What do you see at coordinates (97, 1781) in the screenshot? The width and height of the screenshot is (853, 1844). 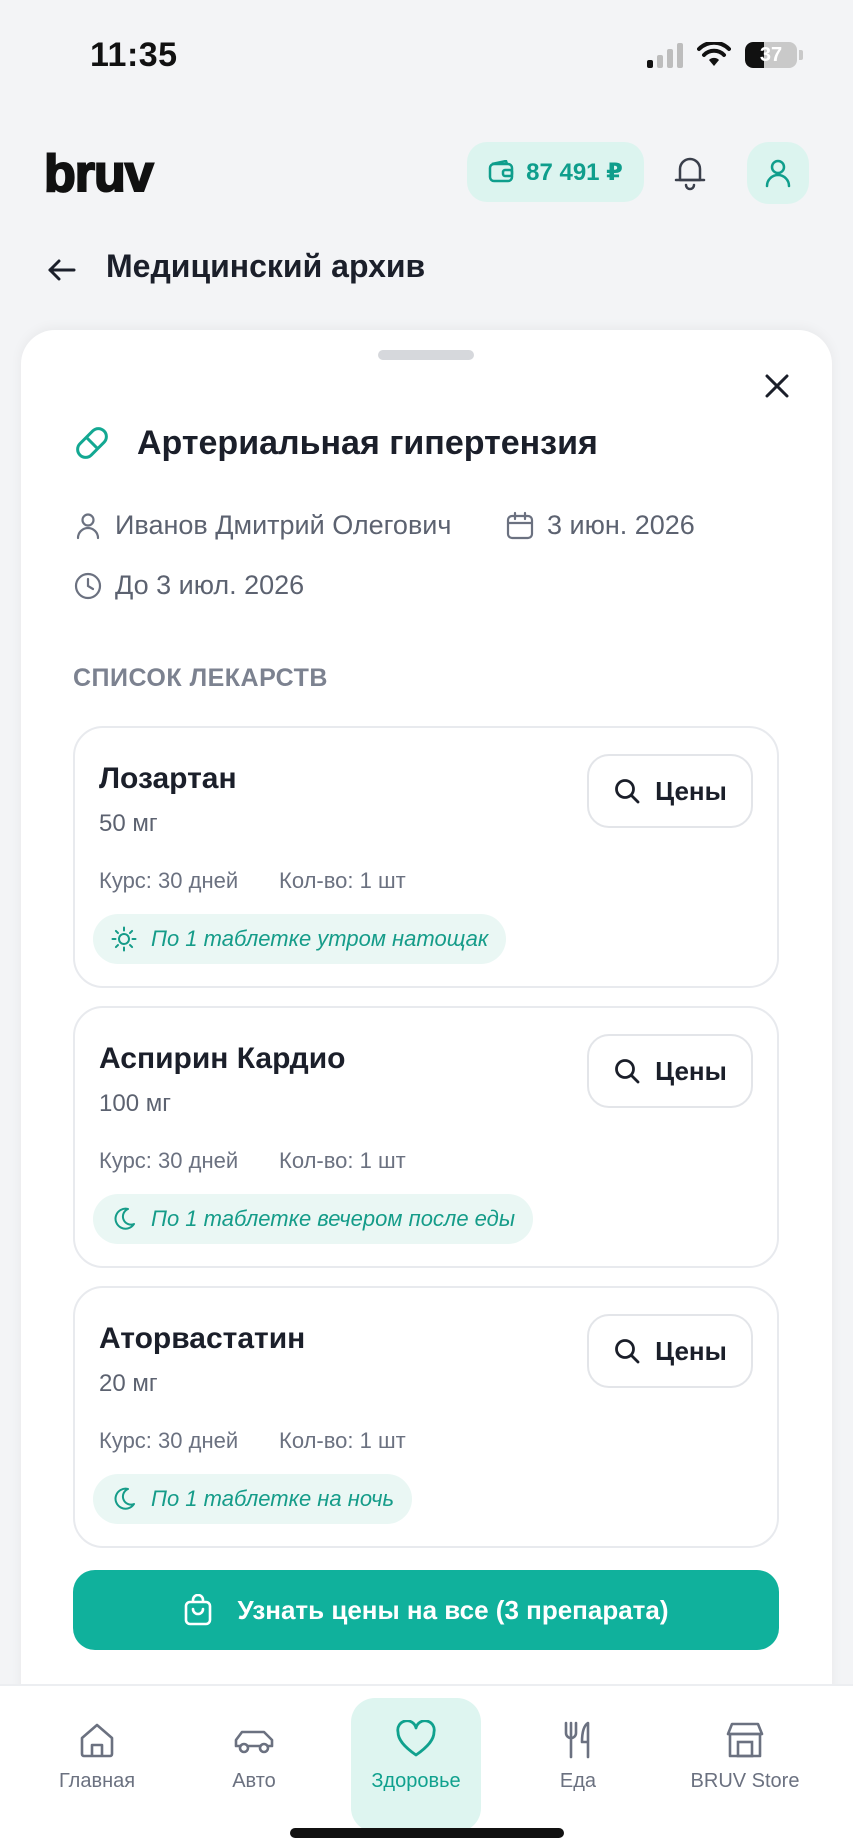 I see `nav-label: Главная` at bounding box center [97, 1781].